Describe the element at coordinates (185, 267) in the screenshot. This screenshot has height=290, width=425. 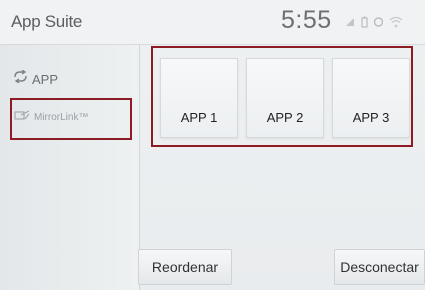
I see `reorder-button: Reordenar` at that location.